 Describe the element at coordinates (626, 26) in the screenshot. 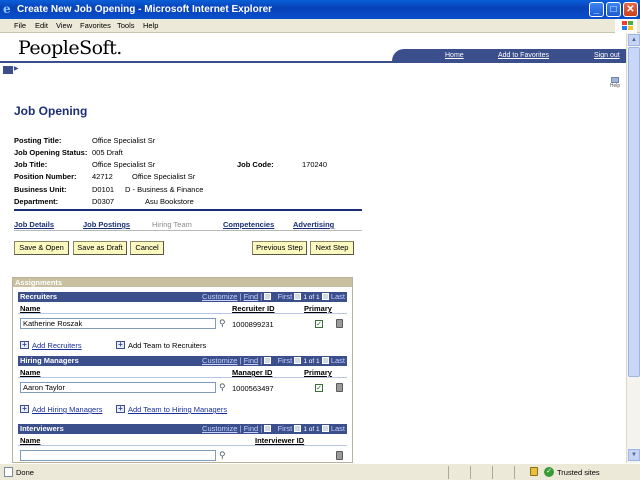

I see `windows-logo-icon` at that location.